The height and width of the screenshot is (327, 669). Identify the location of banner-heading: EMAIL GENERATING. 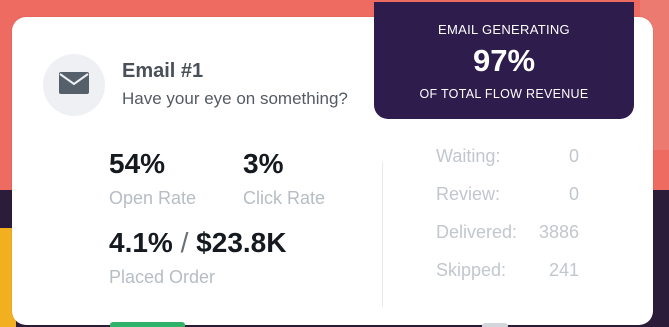
(504, 29).